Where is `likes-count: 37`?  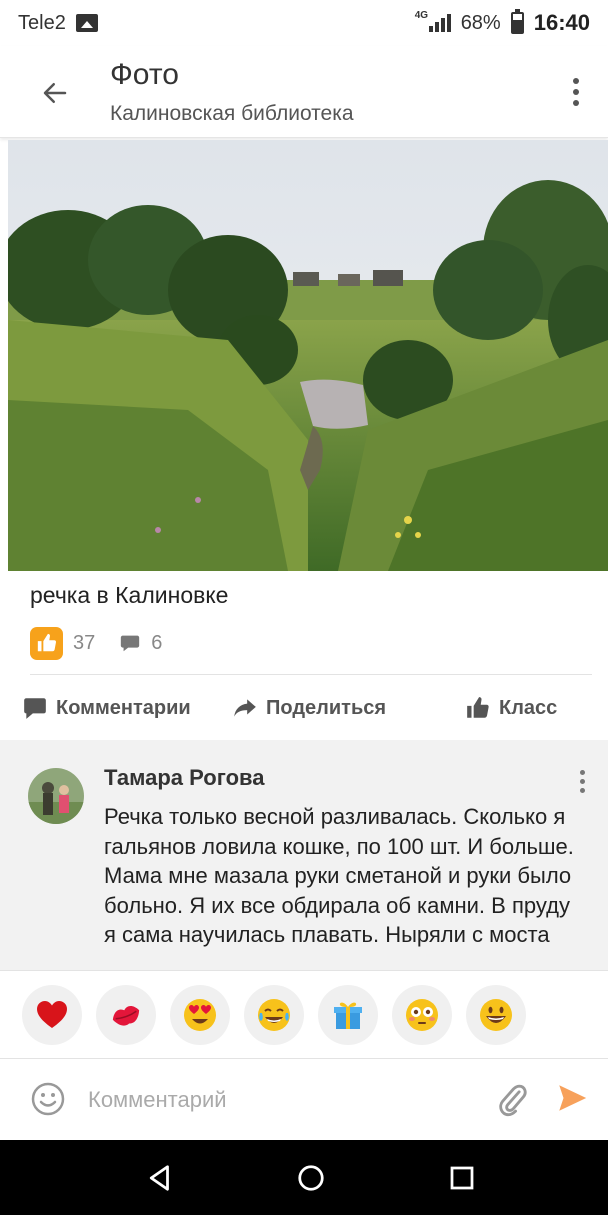
likes-count: 37 is located at coordinates (84, 642).